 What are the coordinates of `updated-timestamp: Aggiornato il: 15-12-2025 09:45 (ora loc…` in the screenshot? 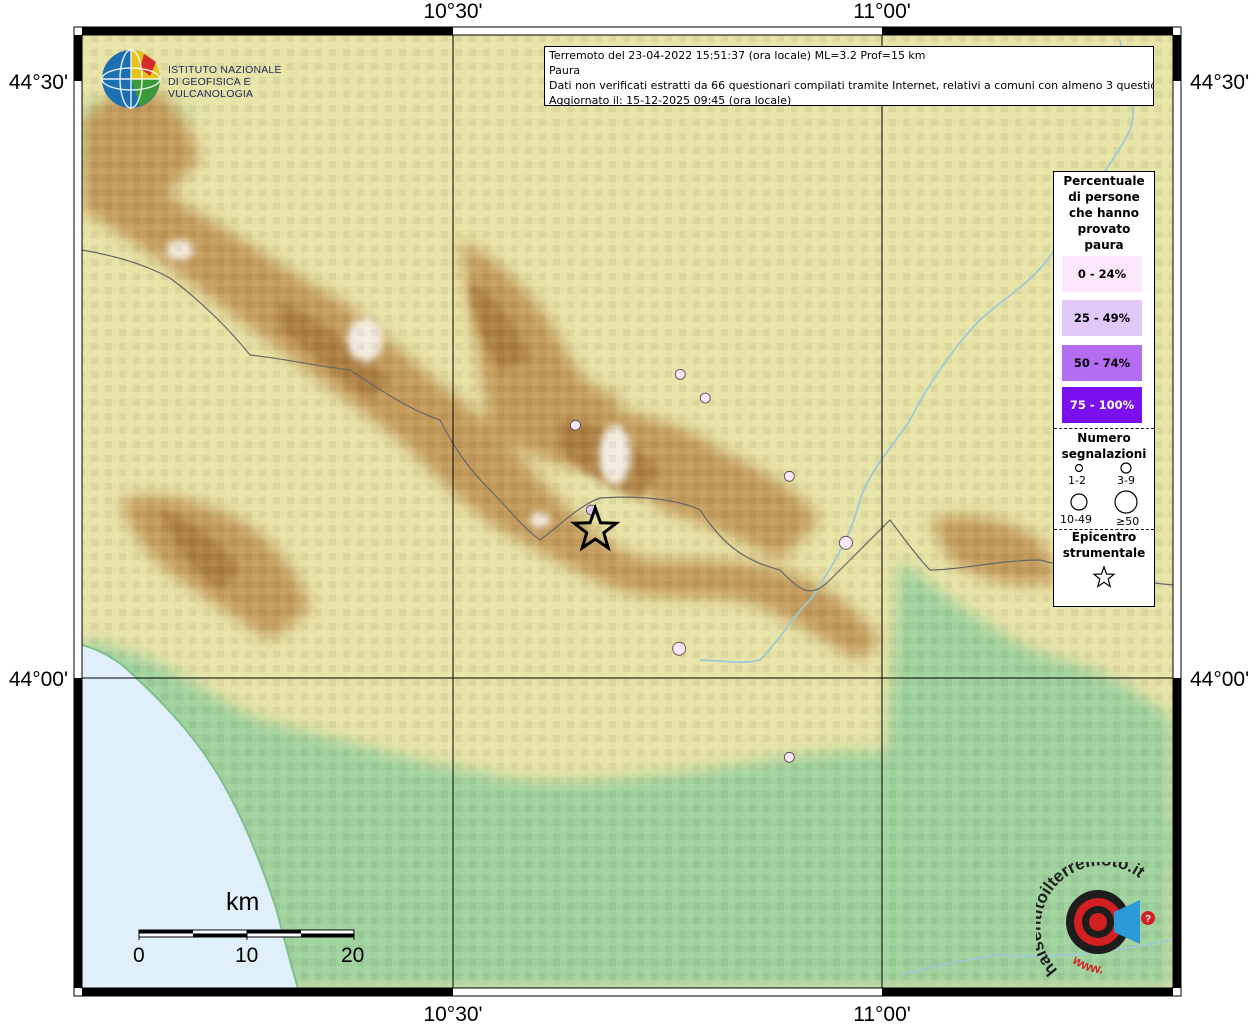 It's located at (670, 100).